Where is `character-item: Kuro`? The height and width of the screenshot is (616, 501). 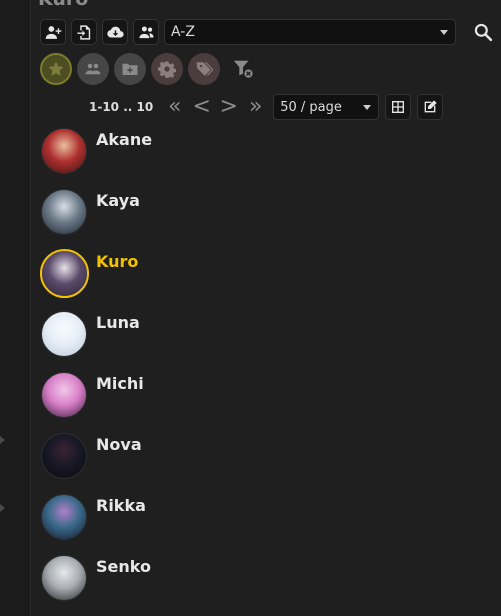
character-item: Kuro is located at coordinates (260, 278).